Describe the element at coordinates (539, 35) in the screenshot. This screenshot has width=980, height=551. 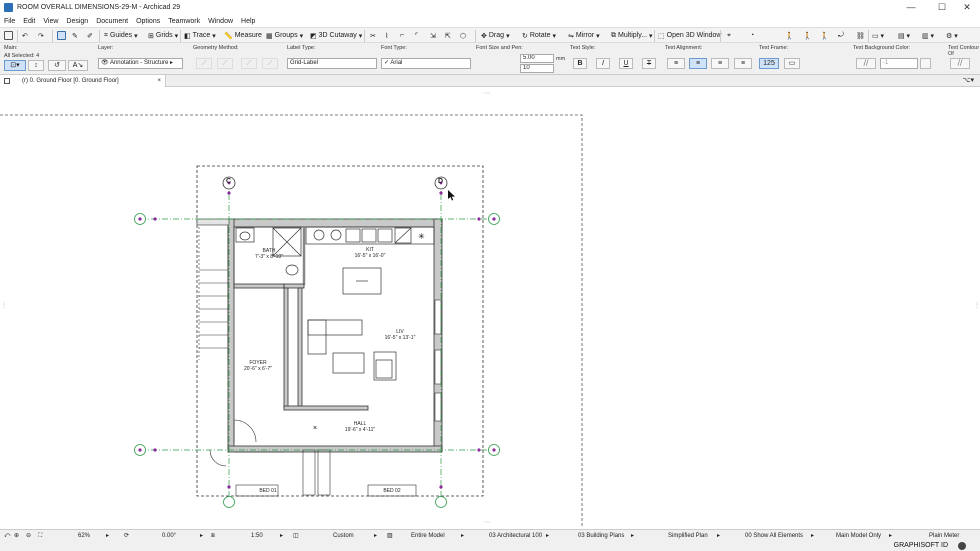
I see `rotate-button: ↻ Rotate ▾` at that location.